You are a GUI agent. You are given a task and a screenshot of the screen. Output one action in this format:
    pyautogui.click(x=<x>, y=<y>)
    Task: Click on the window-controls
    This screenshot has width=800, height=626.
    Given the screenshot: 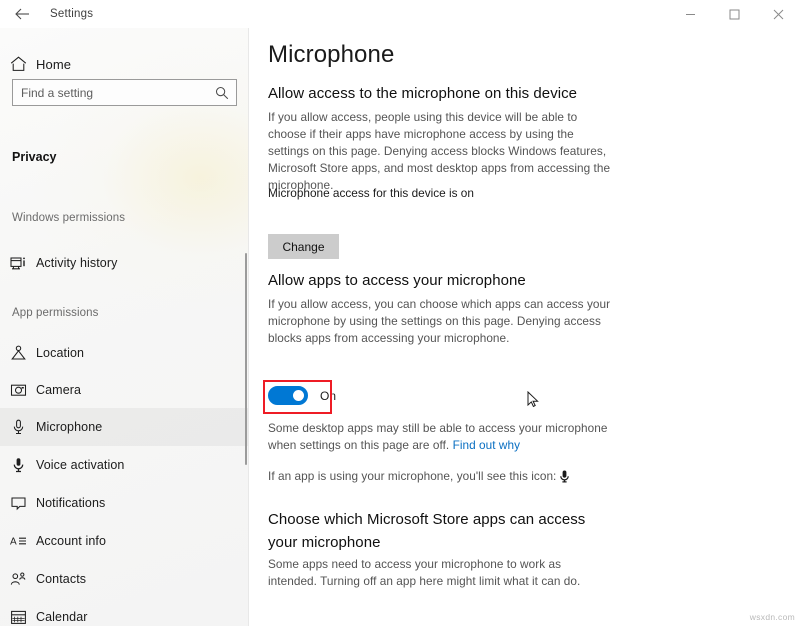 What is the action you would take?
    pyautogui.click(x=734, y=14)
    